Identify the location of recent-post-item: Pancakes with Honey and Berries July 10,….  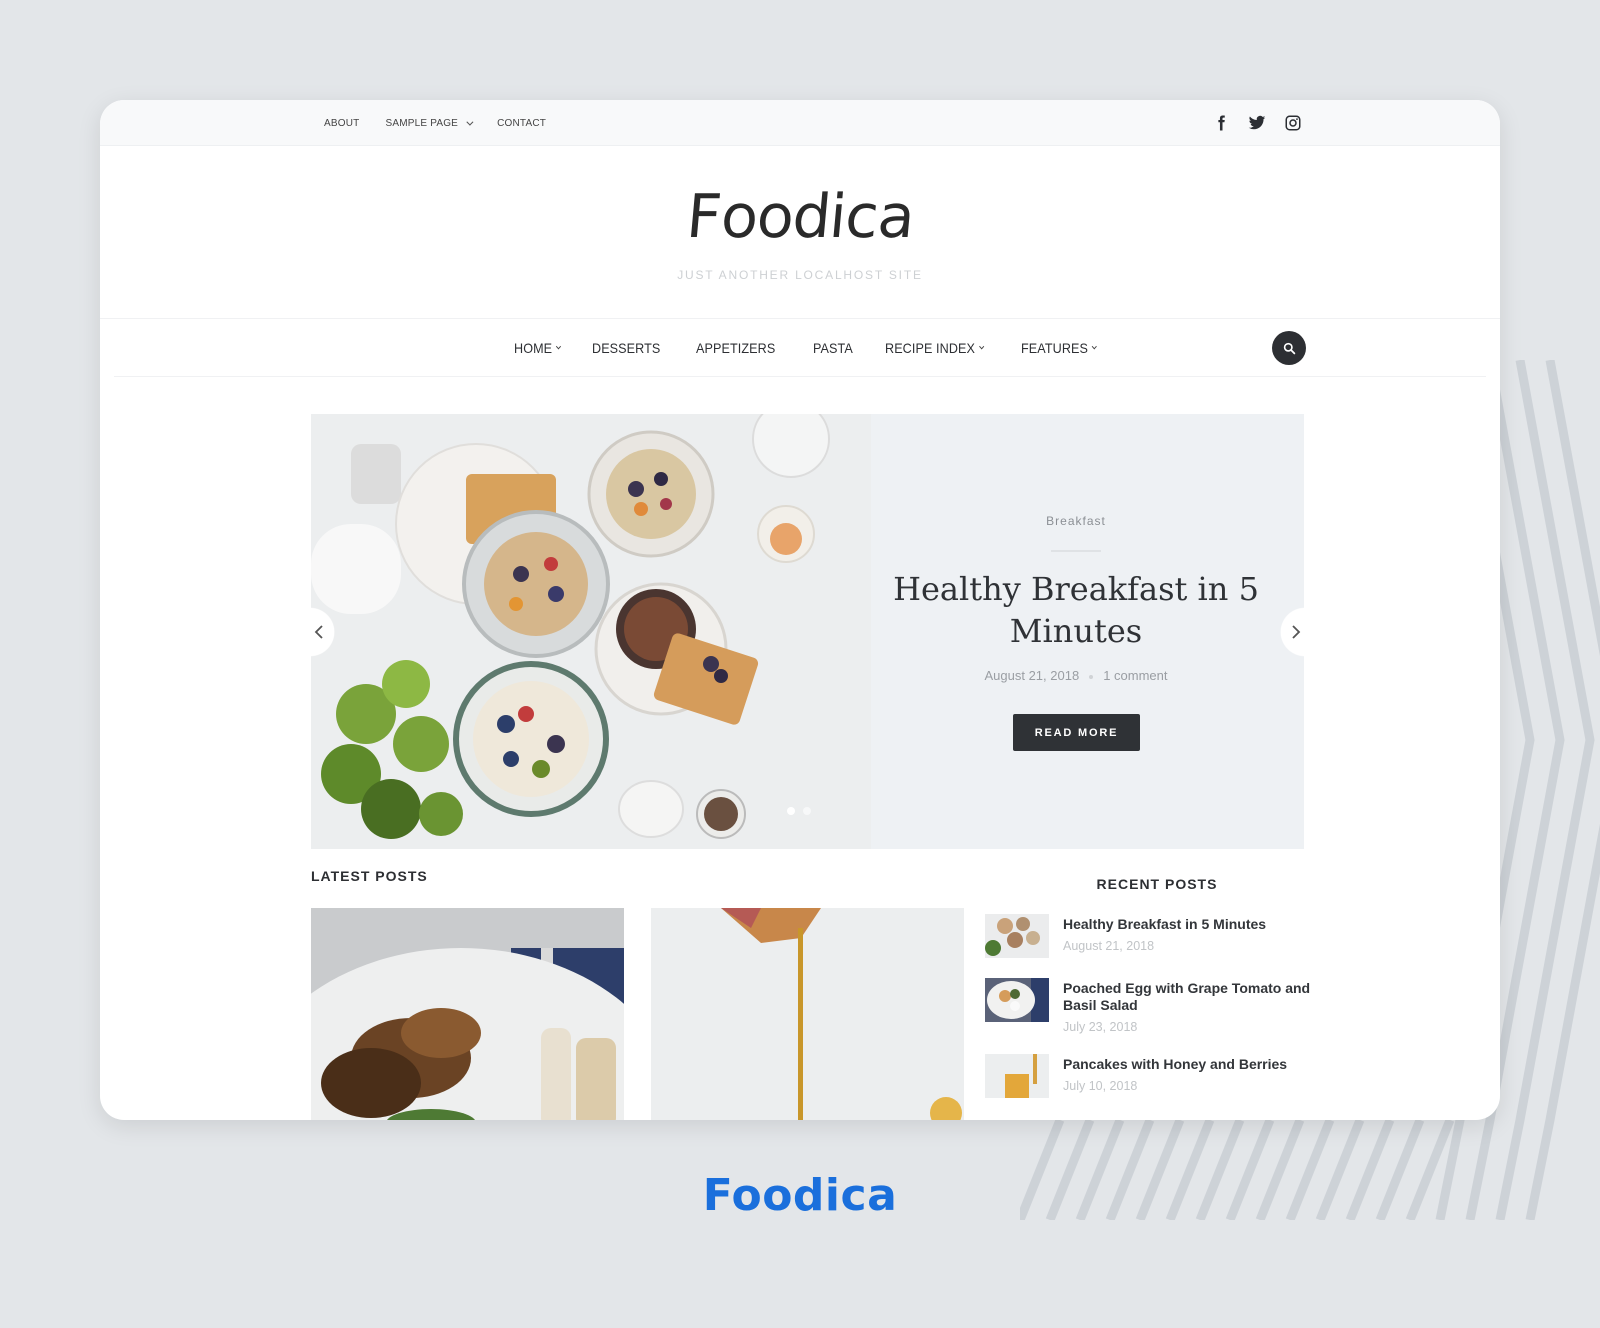
(1150, 1076).